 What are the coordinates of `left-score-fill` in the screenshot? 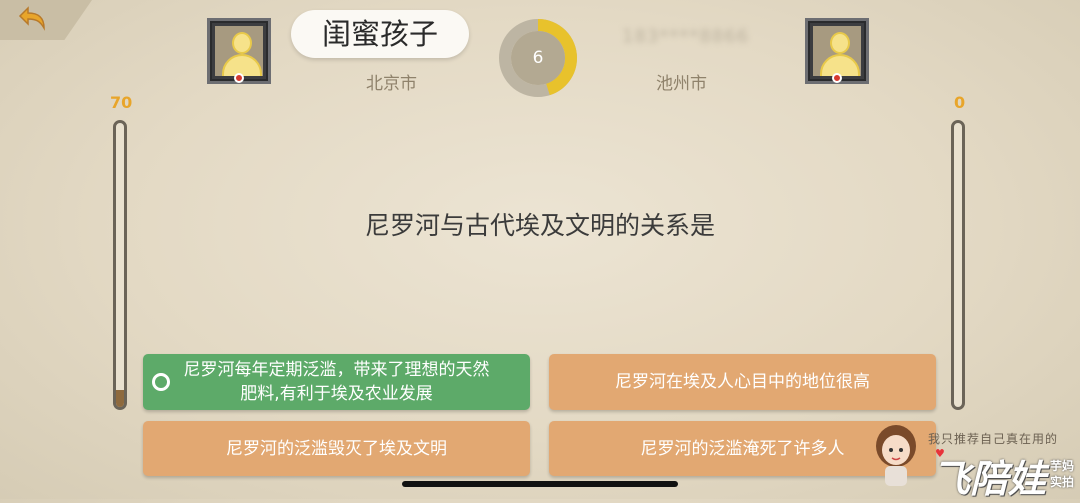 It's located at (120, 398).